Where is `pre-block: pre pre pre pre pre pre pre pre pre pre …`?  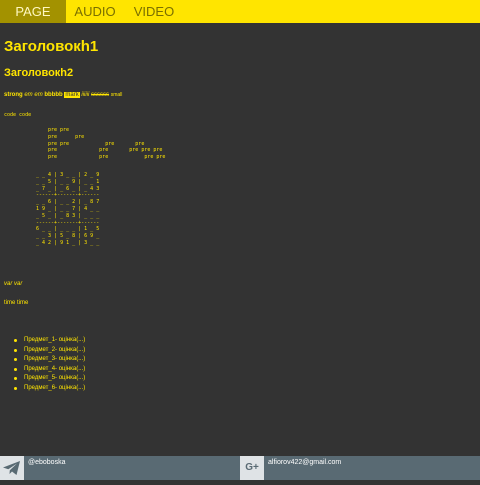
pre-block: pre pre pre pre pre pre pre pre pre pre … is located at coordinates (107, 144).